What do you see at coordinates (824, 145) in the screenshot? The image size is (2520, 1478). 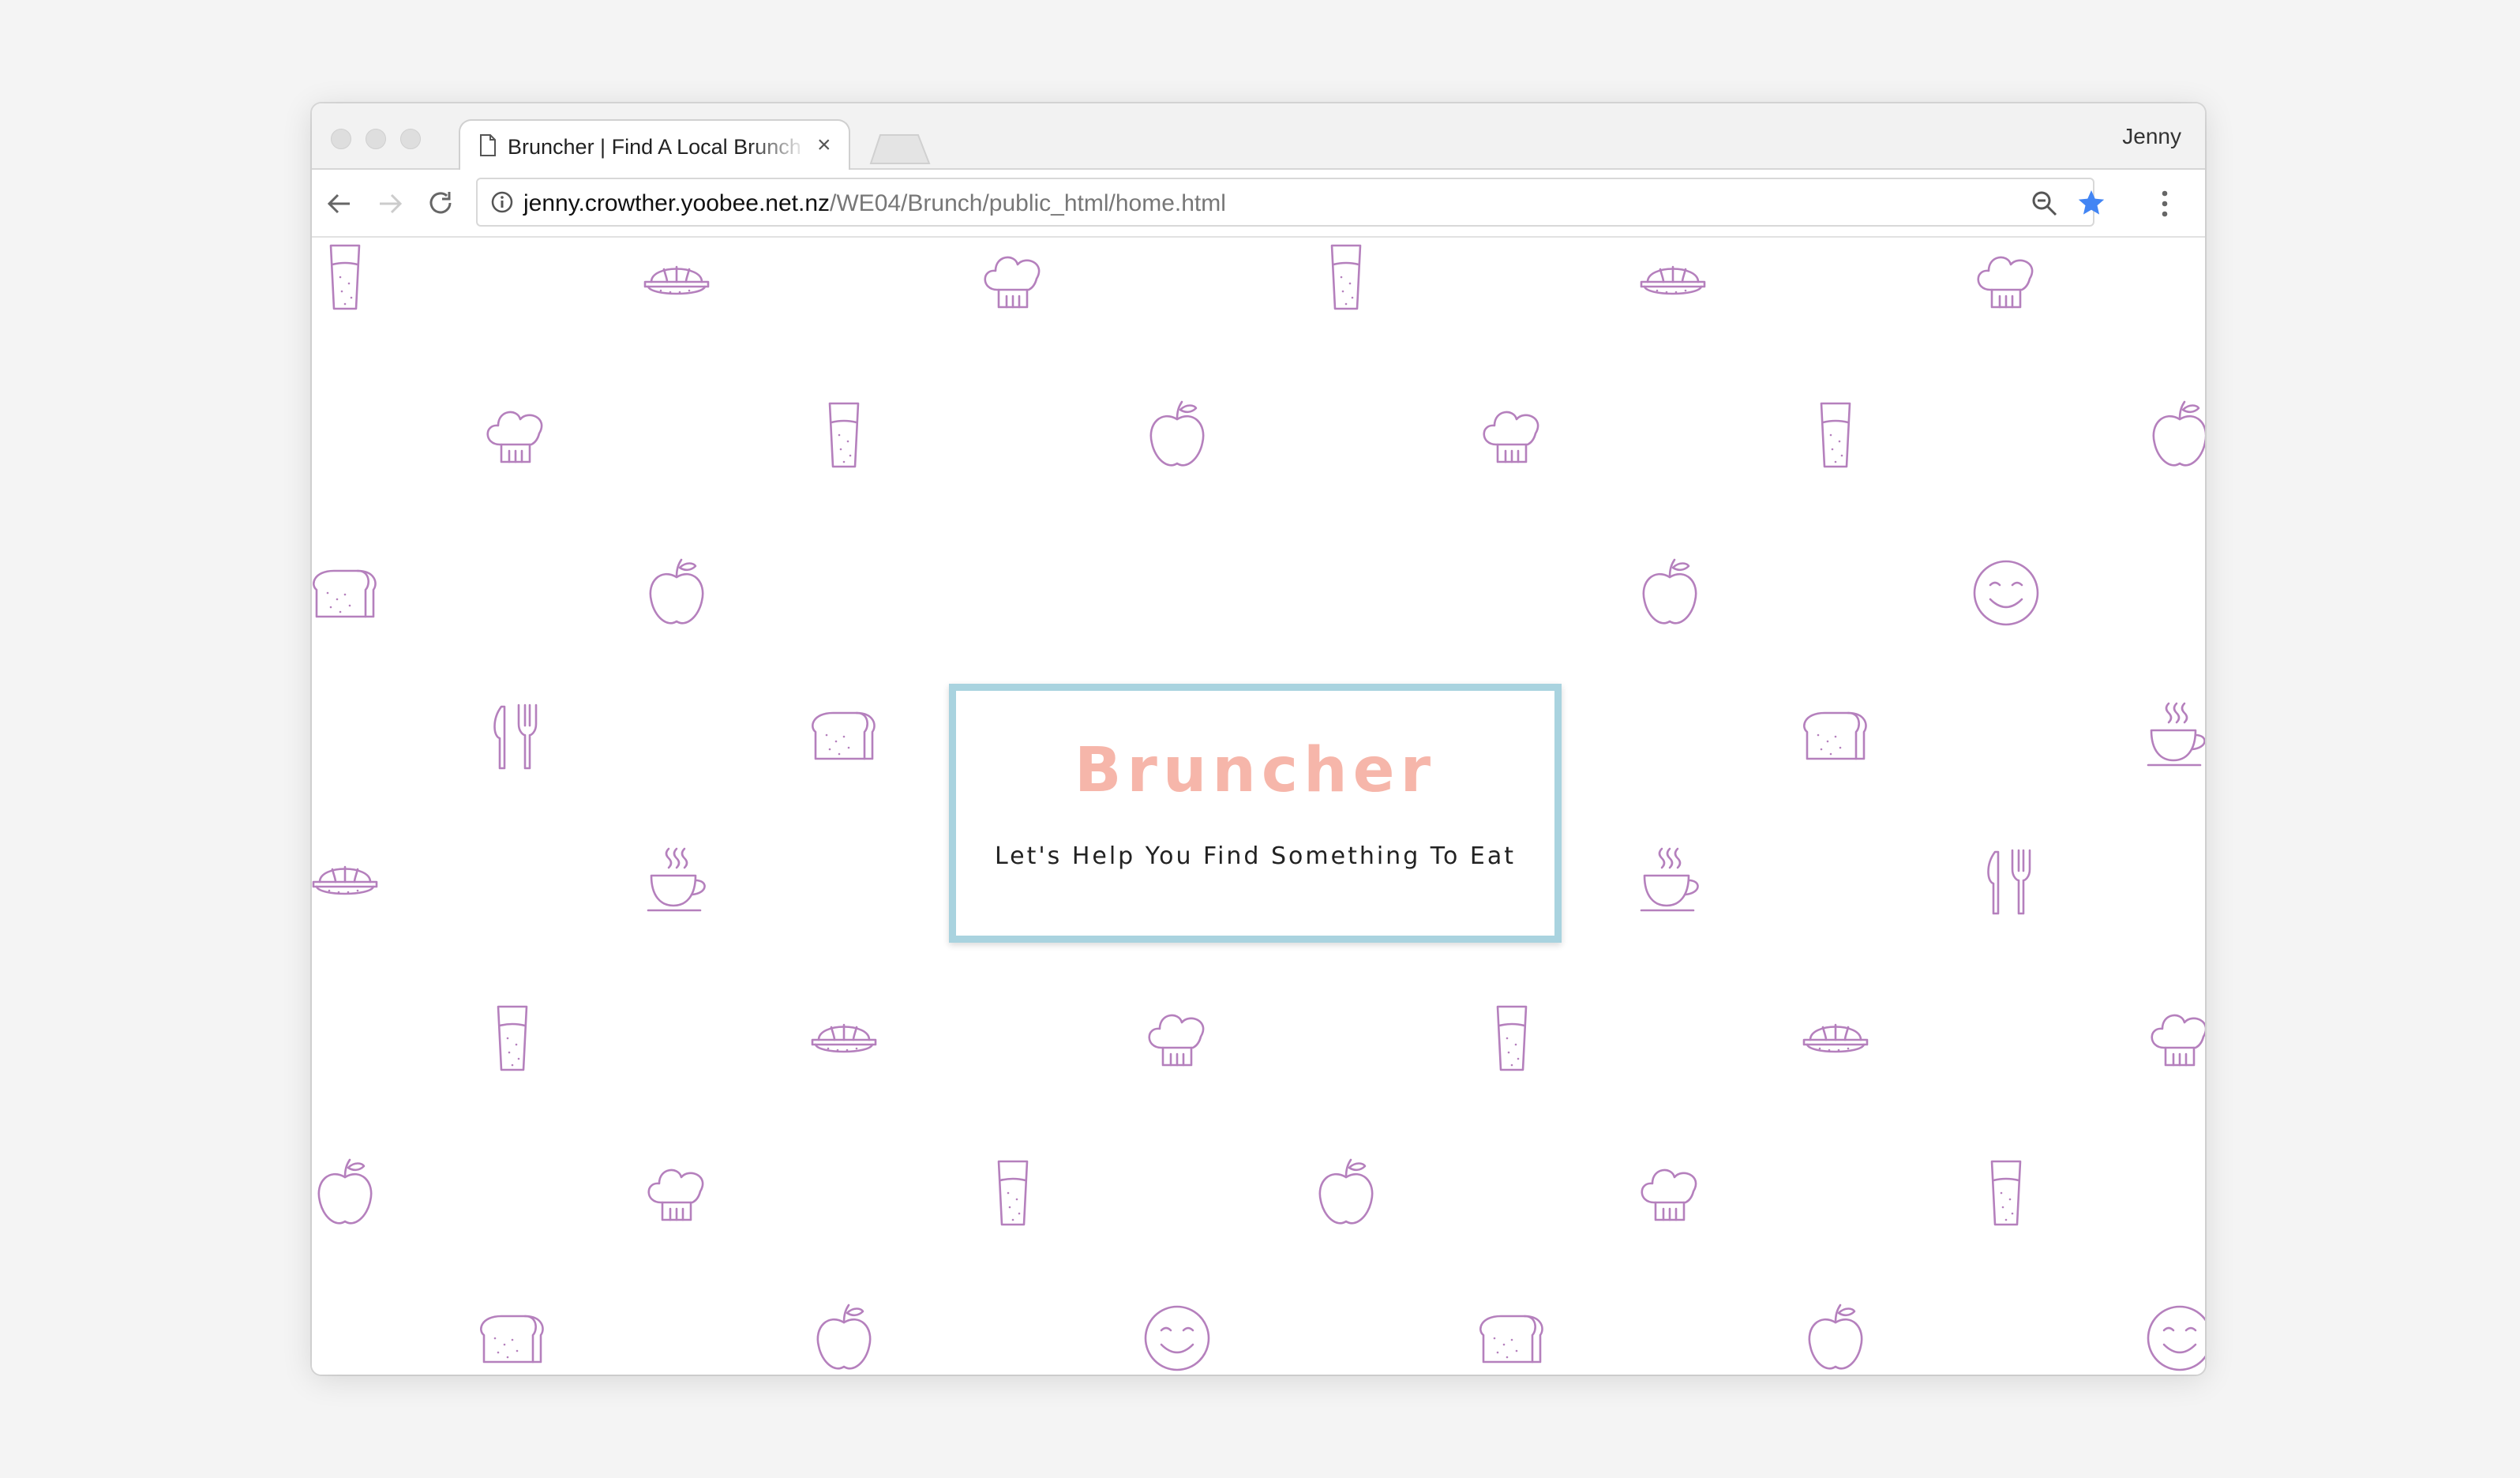 I see `close-tab-icon: ×` at bounding box center [824, 145].